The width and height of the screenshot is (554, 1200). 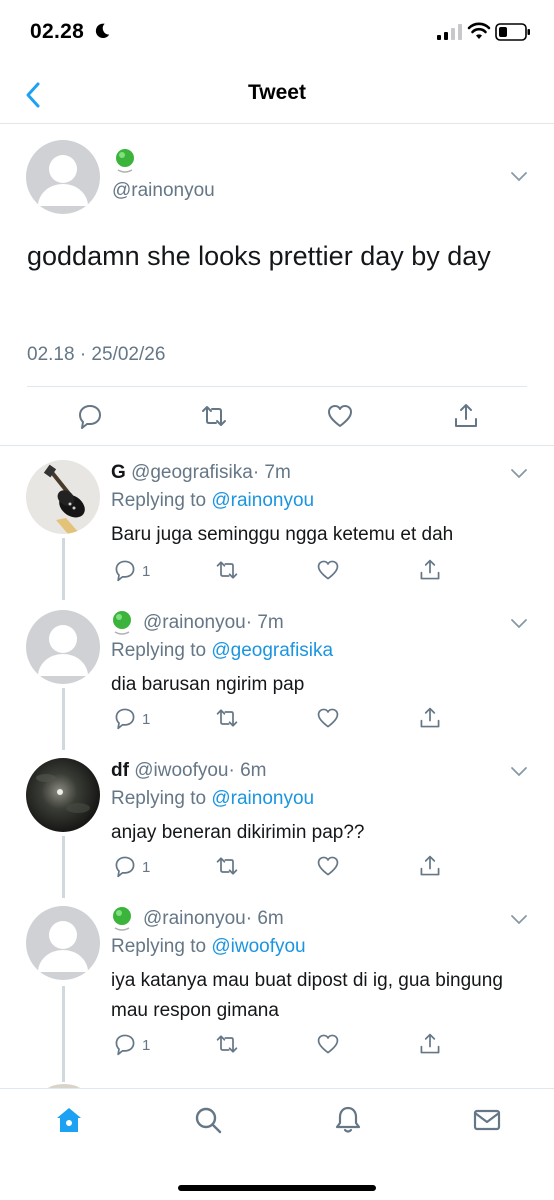 I want to click on messages-icon, so click(x=487, y=1120).